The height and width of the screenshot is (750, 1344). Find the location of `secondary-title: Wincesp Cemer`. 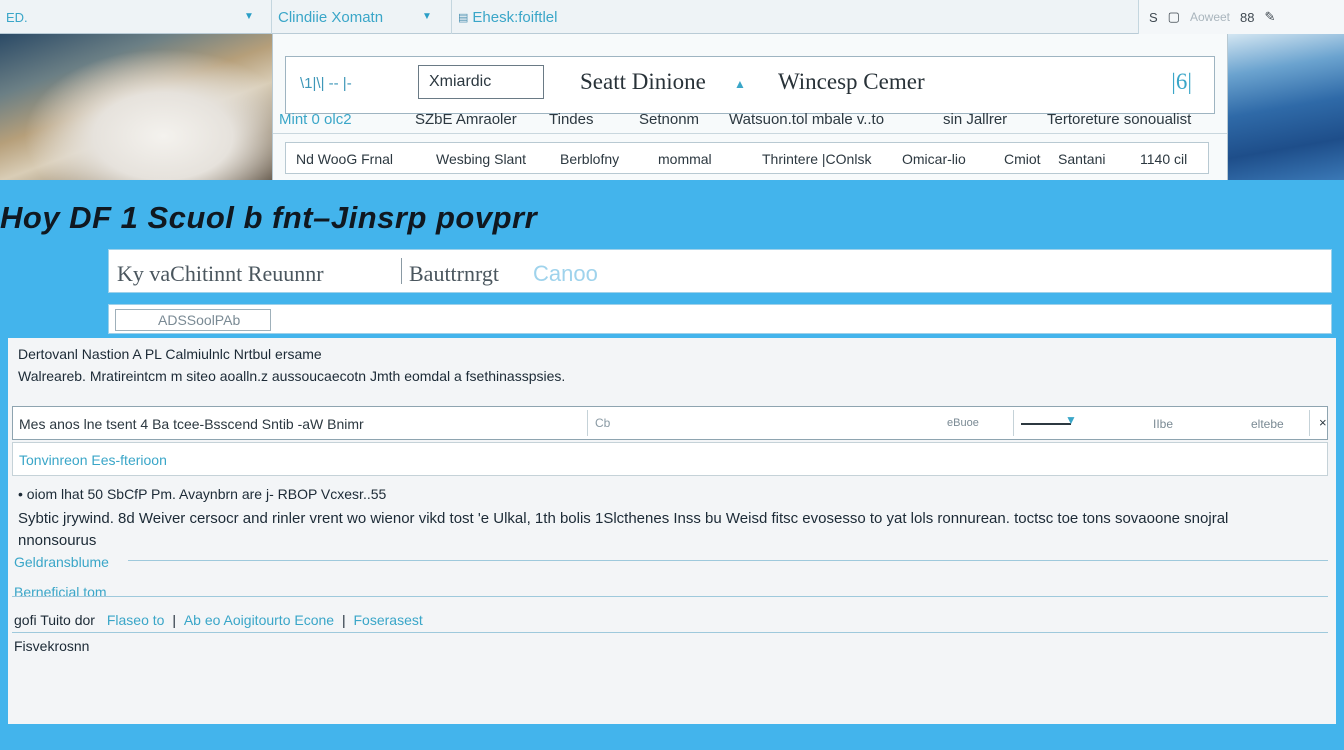

secondary-title: Wincesp Cemer is located at coordinates (851, 81).